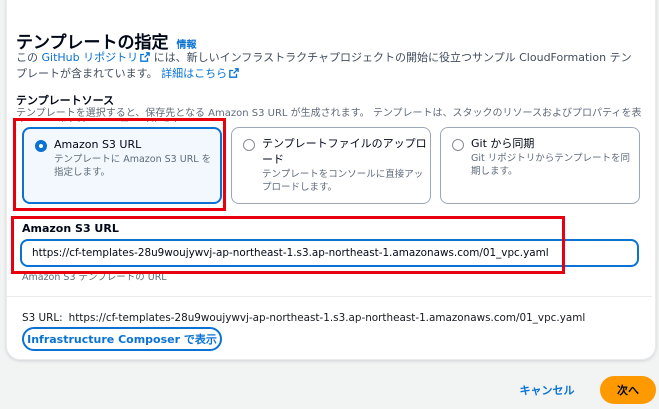 The height and width of the screenshot is (409, 659). What do you see at coordinates (65, 100) in the screenshot?
I see `template-source-label: テンプレートソース` at bounding box center [65, 100].